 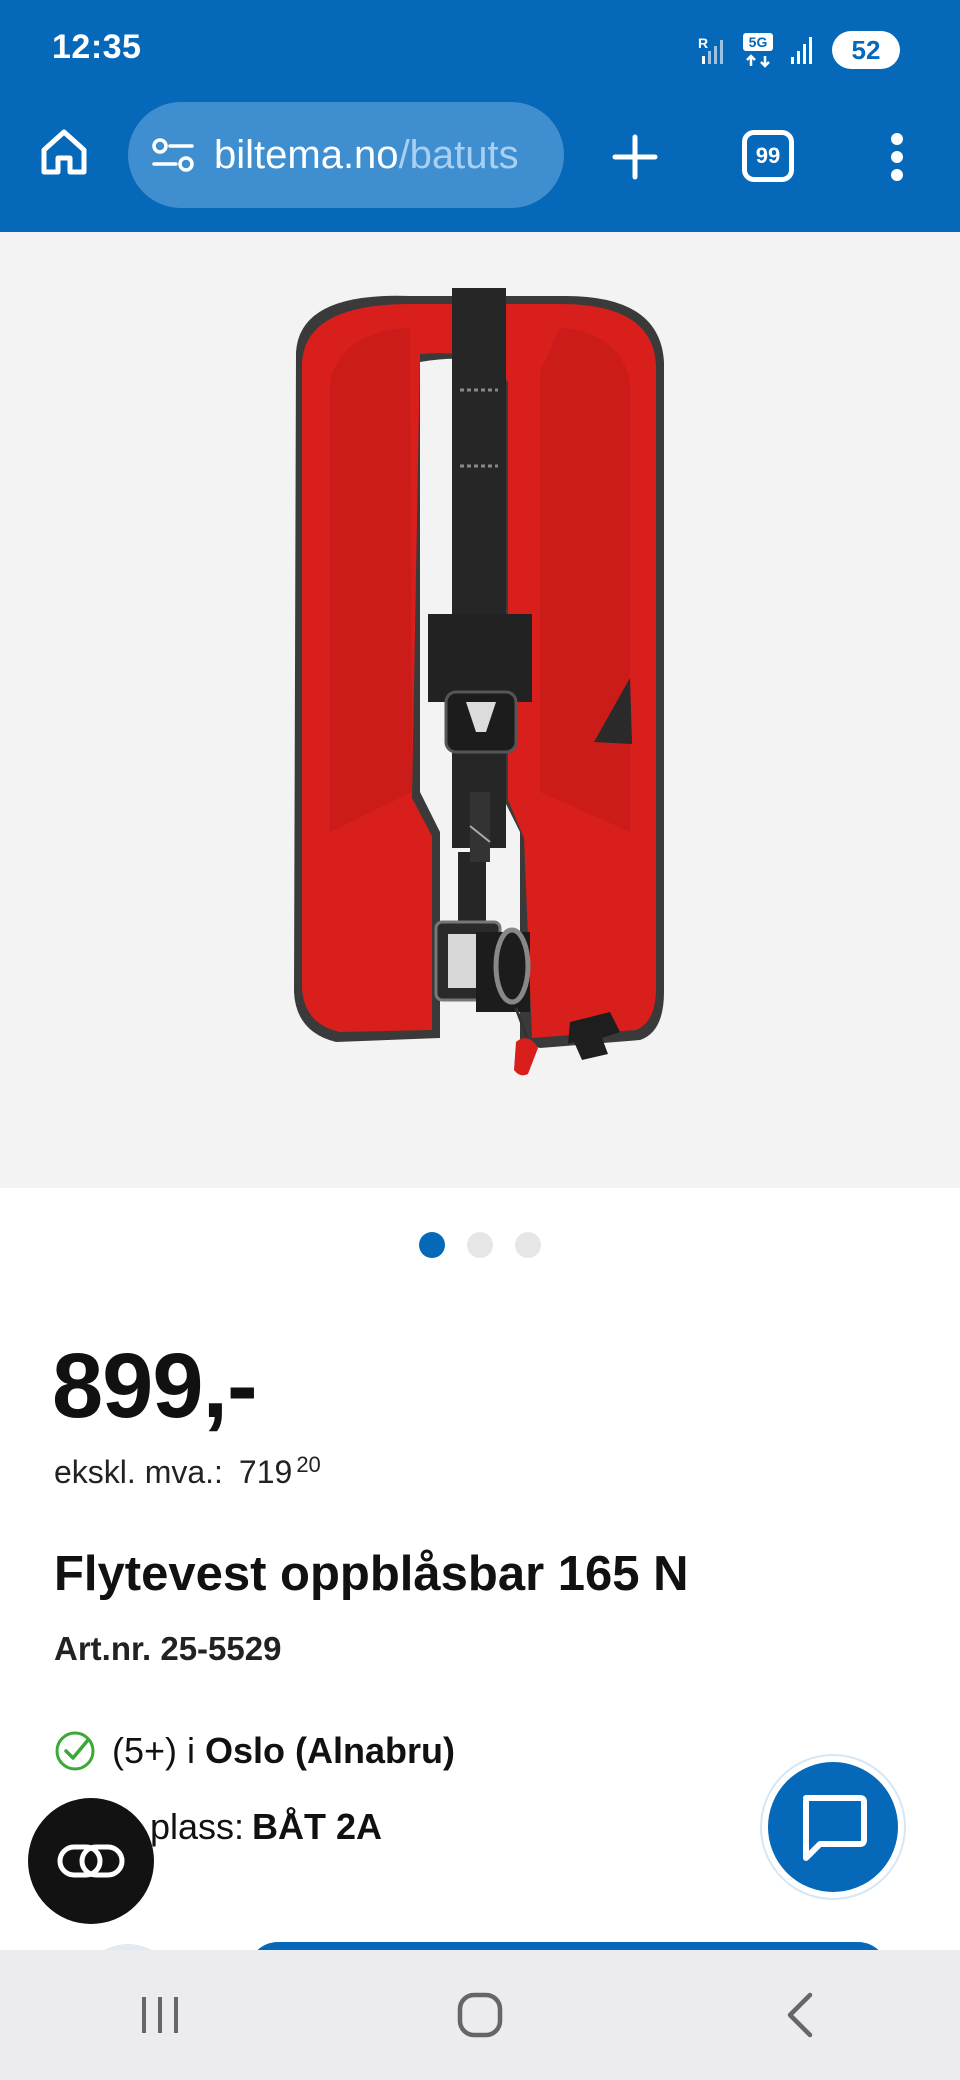 I want to click on tabs-button: 99, so click(x=768, y=156).